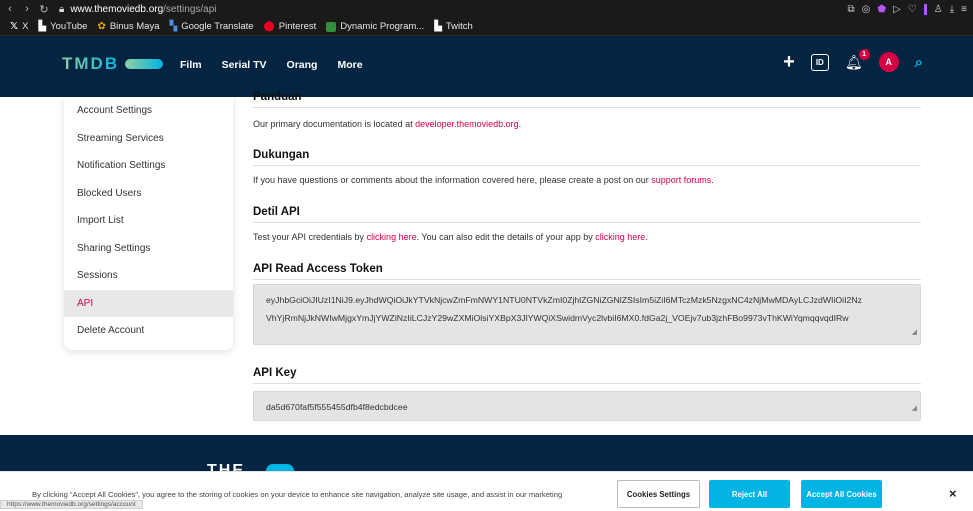 The image size is (973, 511). Describe the element at coordinates (148, 166) in the screenshot. I see `sidebar-item-notification-settings: Notification Settings` at that location.